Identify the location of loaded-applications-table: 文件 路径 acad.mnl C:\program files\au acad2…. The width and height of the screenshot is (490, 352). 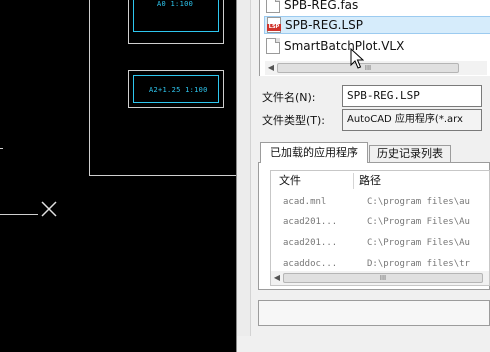
(380, 228).